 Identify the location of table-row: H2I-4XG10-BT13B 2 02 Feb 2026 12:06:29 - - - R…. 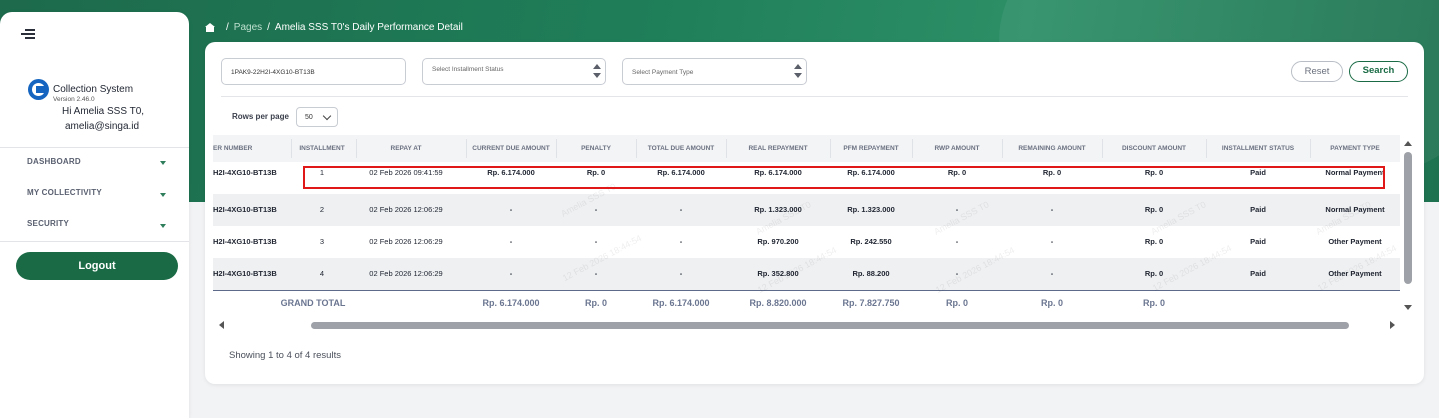
(806, 210).